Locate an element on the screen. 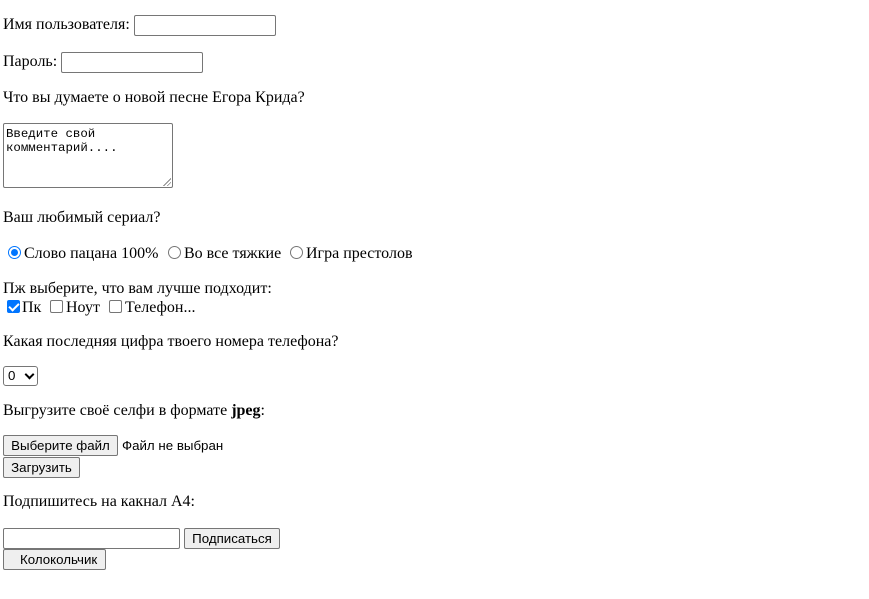 The height and width of the screenshot is (599, 869). password-label: Пароль: is located at coordinates (30, 61).